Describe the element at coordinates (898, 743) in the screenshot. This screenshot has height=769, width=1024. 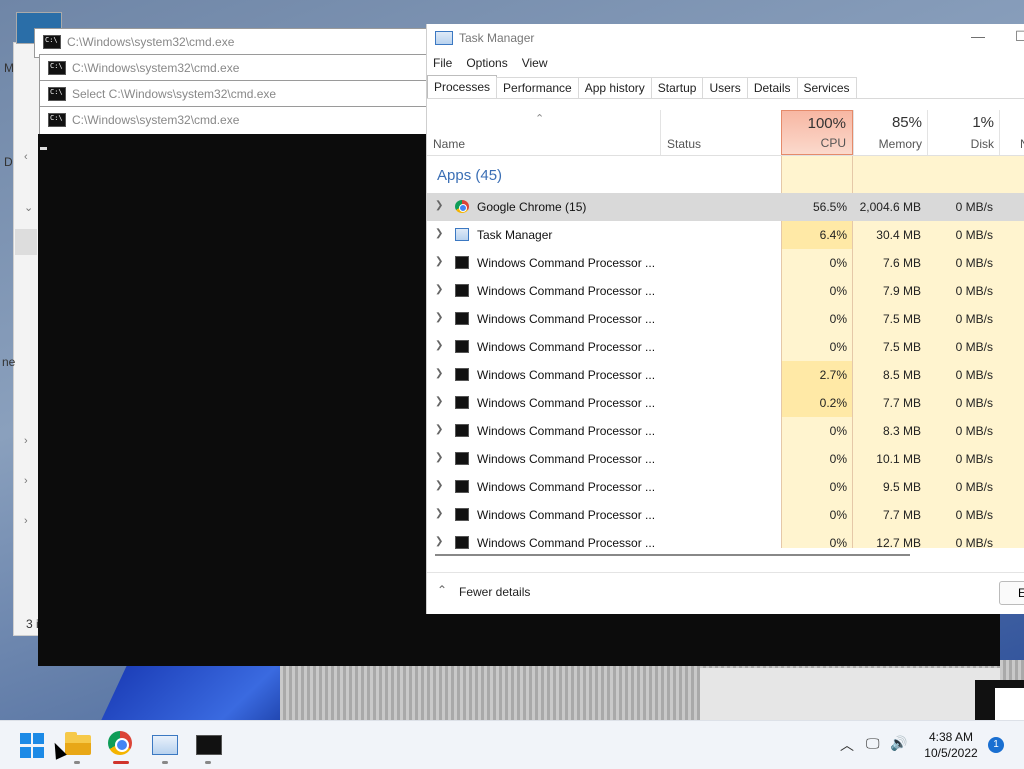
I see `volume-icon: 🔊` at that location.